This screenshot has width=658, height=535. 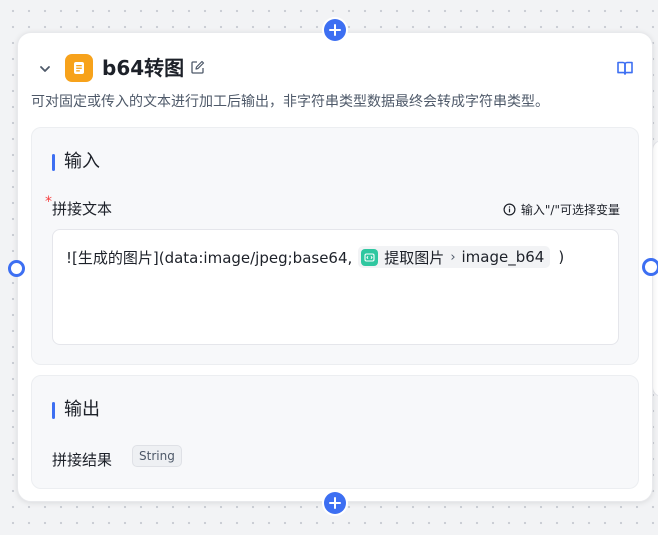 What do you see at coordinates (625, 68) in the screenshot?
I see `book-icon` at bounding box center [625, 68].